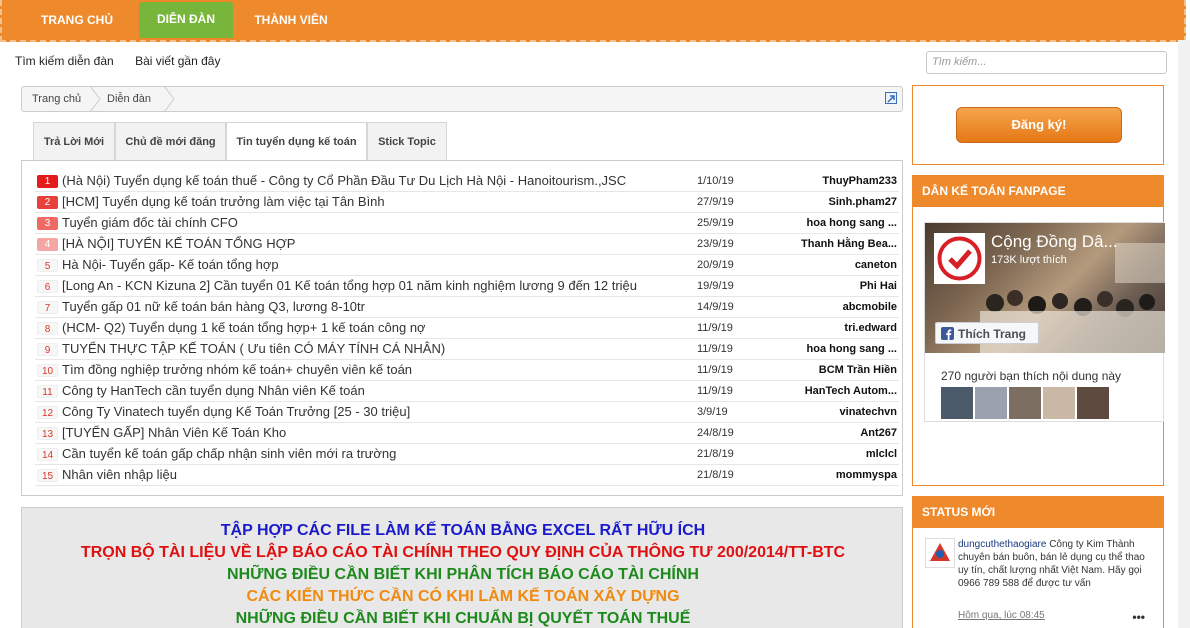  What do you see at coordinates (1138, 617) in the screenshot?
I see `more-options-icon: •••` at bounding box center [1138, 617].